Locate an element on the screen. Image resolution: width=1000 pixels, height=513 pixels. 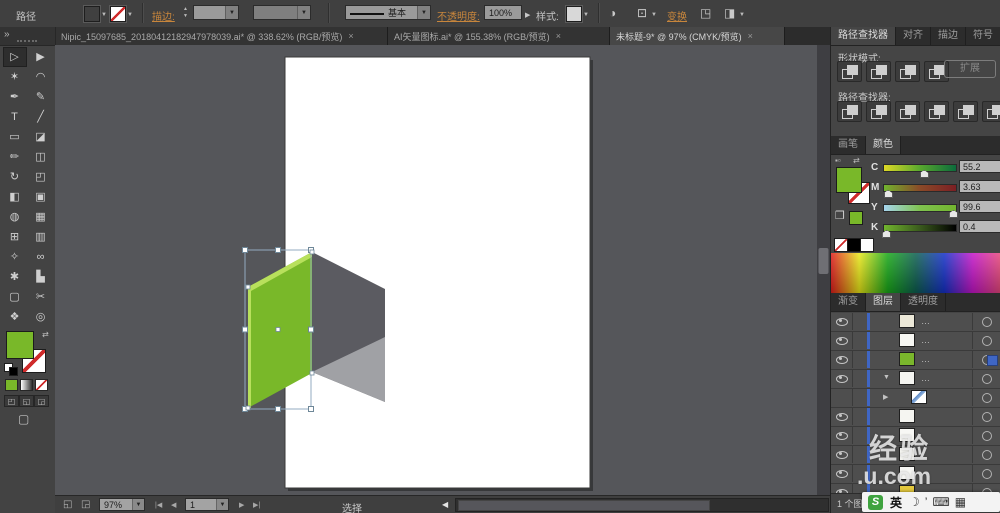
divide-icon is located at coordinates (849, 111).